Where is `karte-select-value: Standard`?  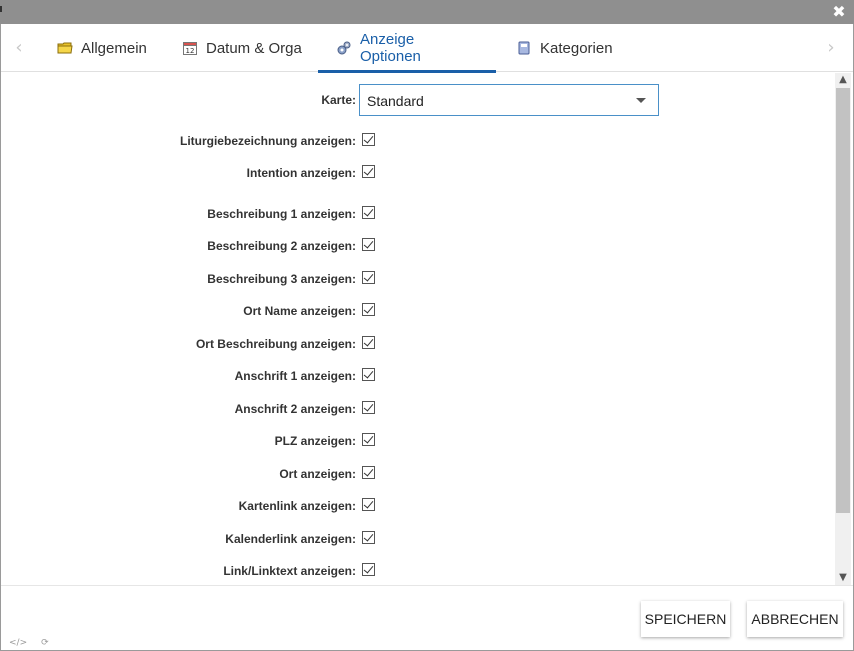 karte-select-value: Standard is located at coordinates (395, 101).